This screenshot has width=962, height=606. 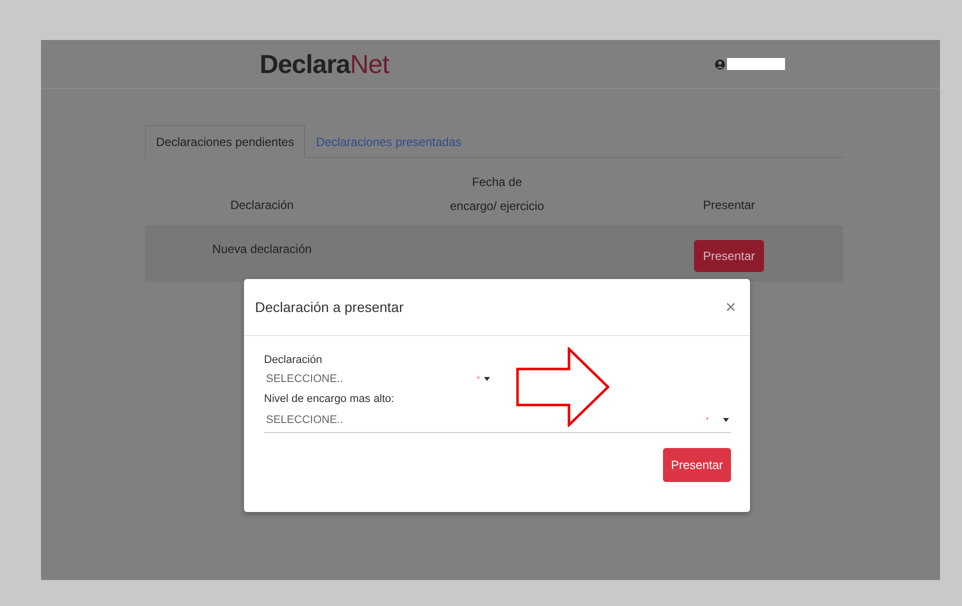 What do you see at coordinates (225, 141) in the screenshot?
I see `tab: Declaraciones pendientes` at bounding box center [225, 141].